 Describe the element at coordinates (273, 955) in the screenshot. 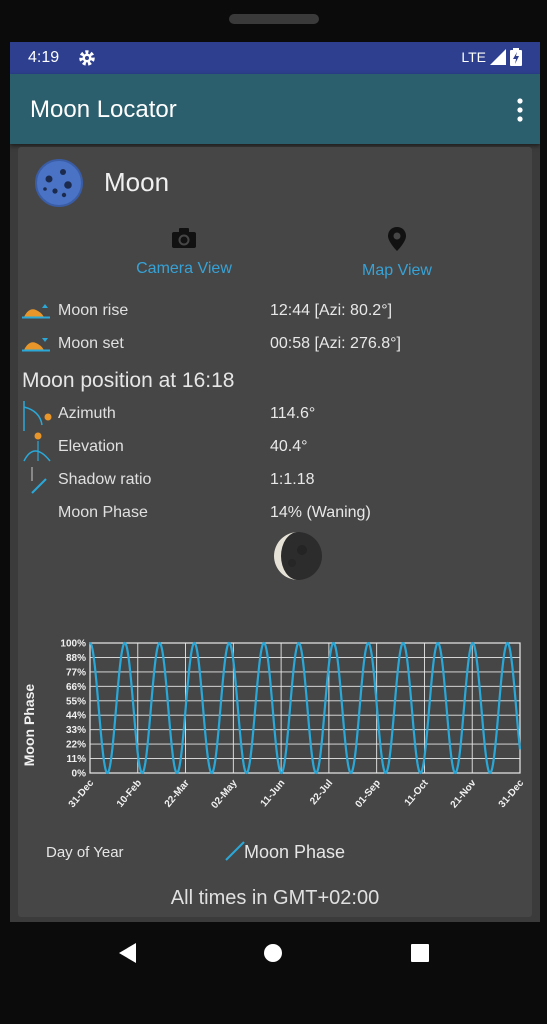

I see `home-icon` at that location.